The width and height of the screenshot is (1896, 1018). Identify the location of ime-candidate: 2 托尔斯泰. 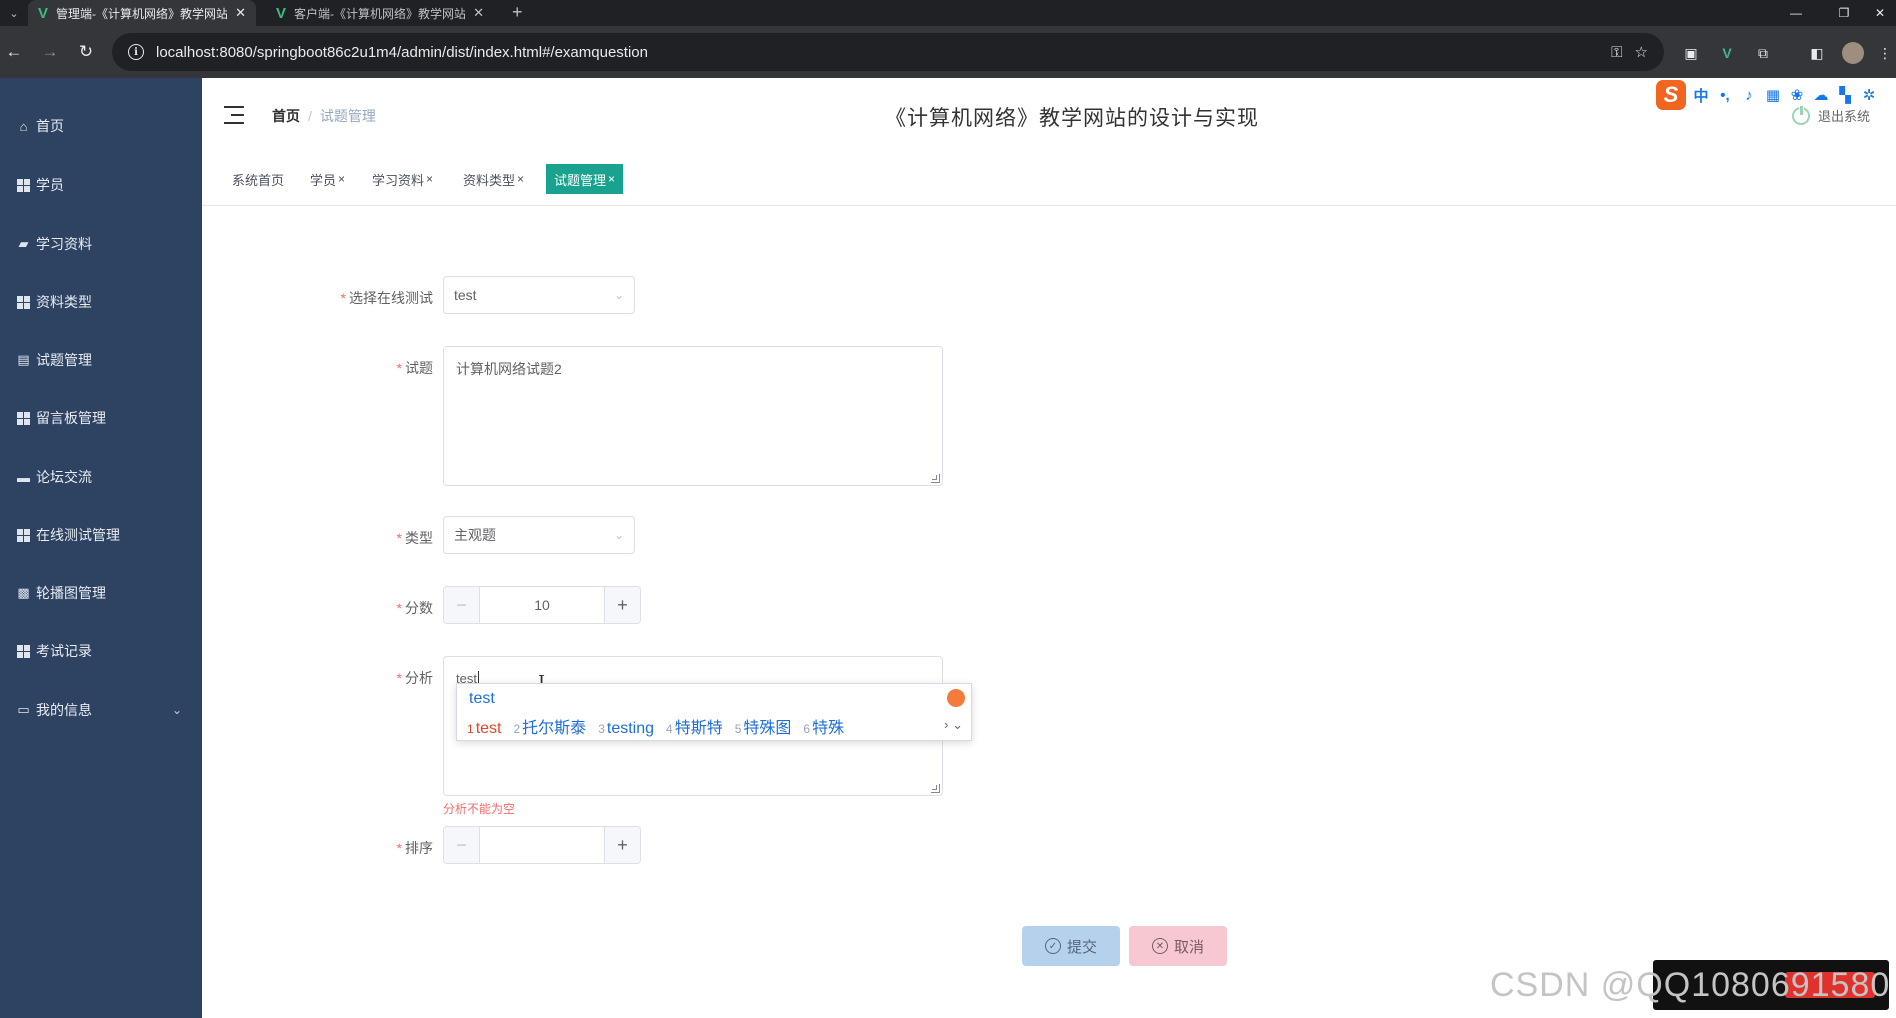
(549, 726).